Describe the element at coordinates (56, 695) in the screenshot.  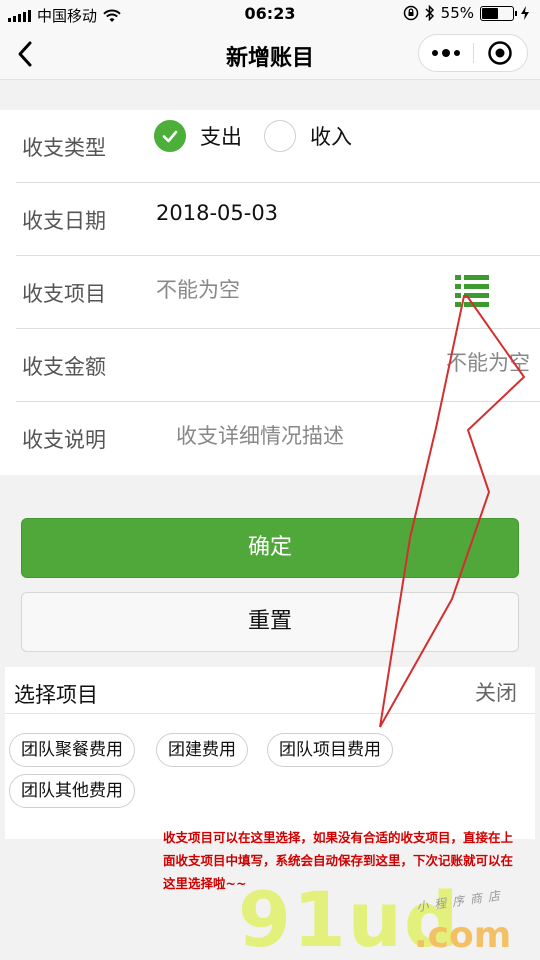
I see `picker-title: 选择项目` at that location.